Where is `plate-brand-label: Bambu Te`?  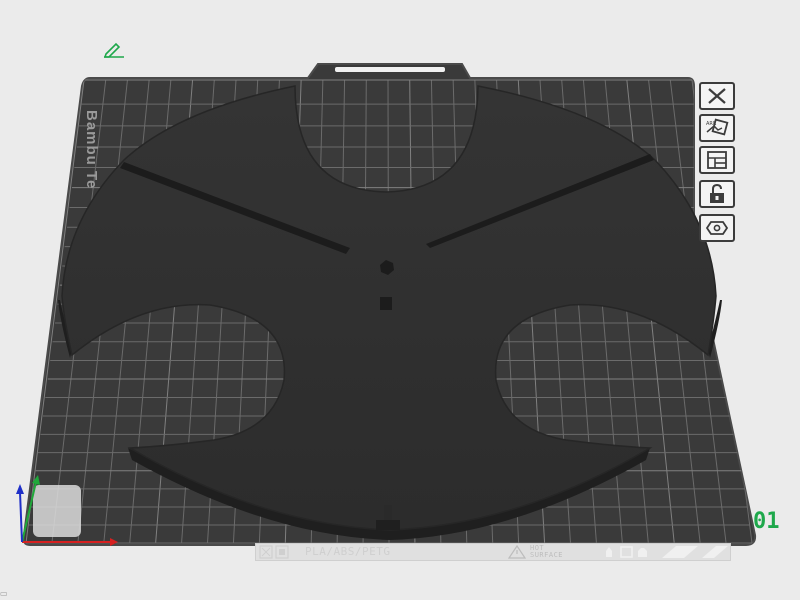 plate-brand-label: Bambu Te is located at coordinates (91, 150).